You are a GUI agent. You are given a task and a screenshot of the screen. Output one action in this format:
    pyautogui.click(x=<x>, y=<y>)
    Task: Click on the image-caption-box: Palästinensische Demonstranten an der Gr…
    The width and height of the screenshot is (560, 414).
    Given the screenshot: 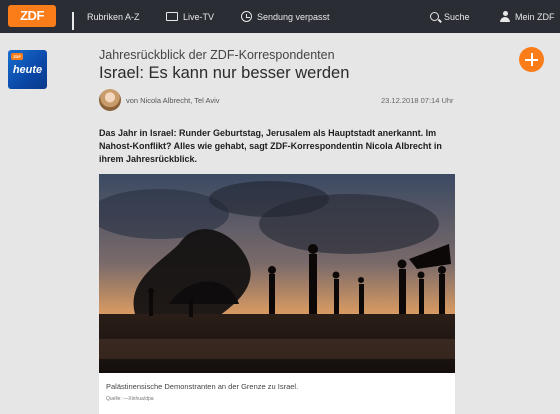 What is the action you would take?
    pyautogui.click(x=277, y=393)
    